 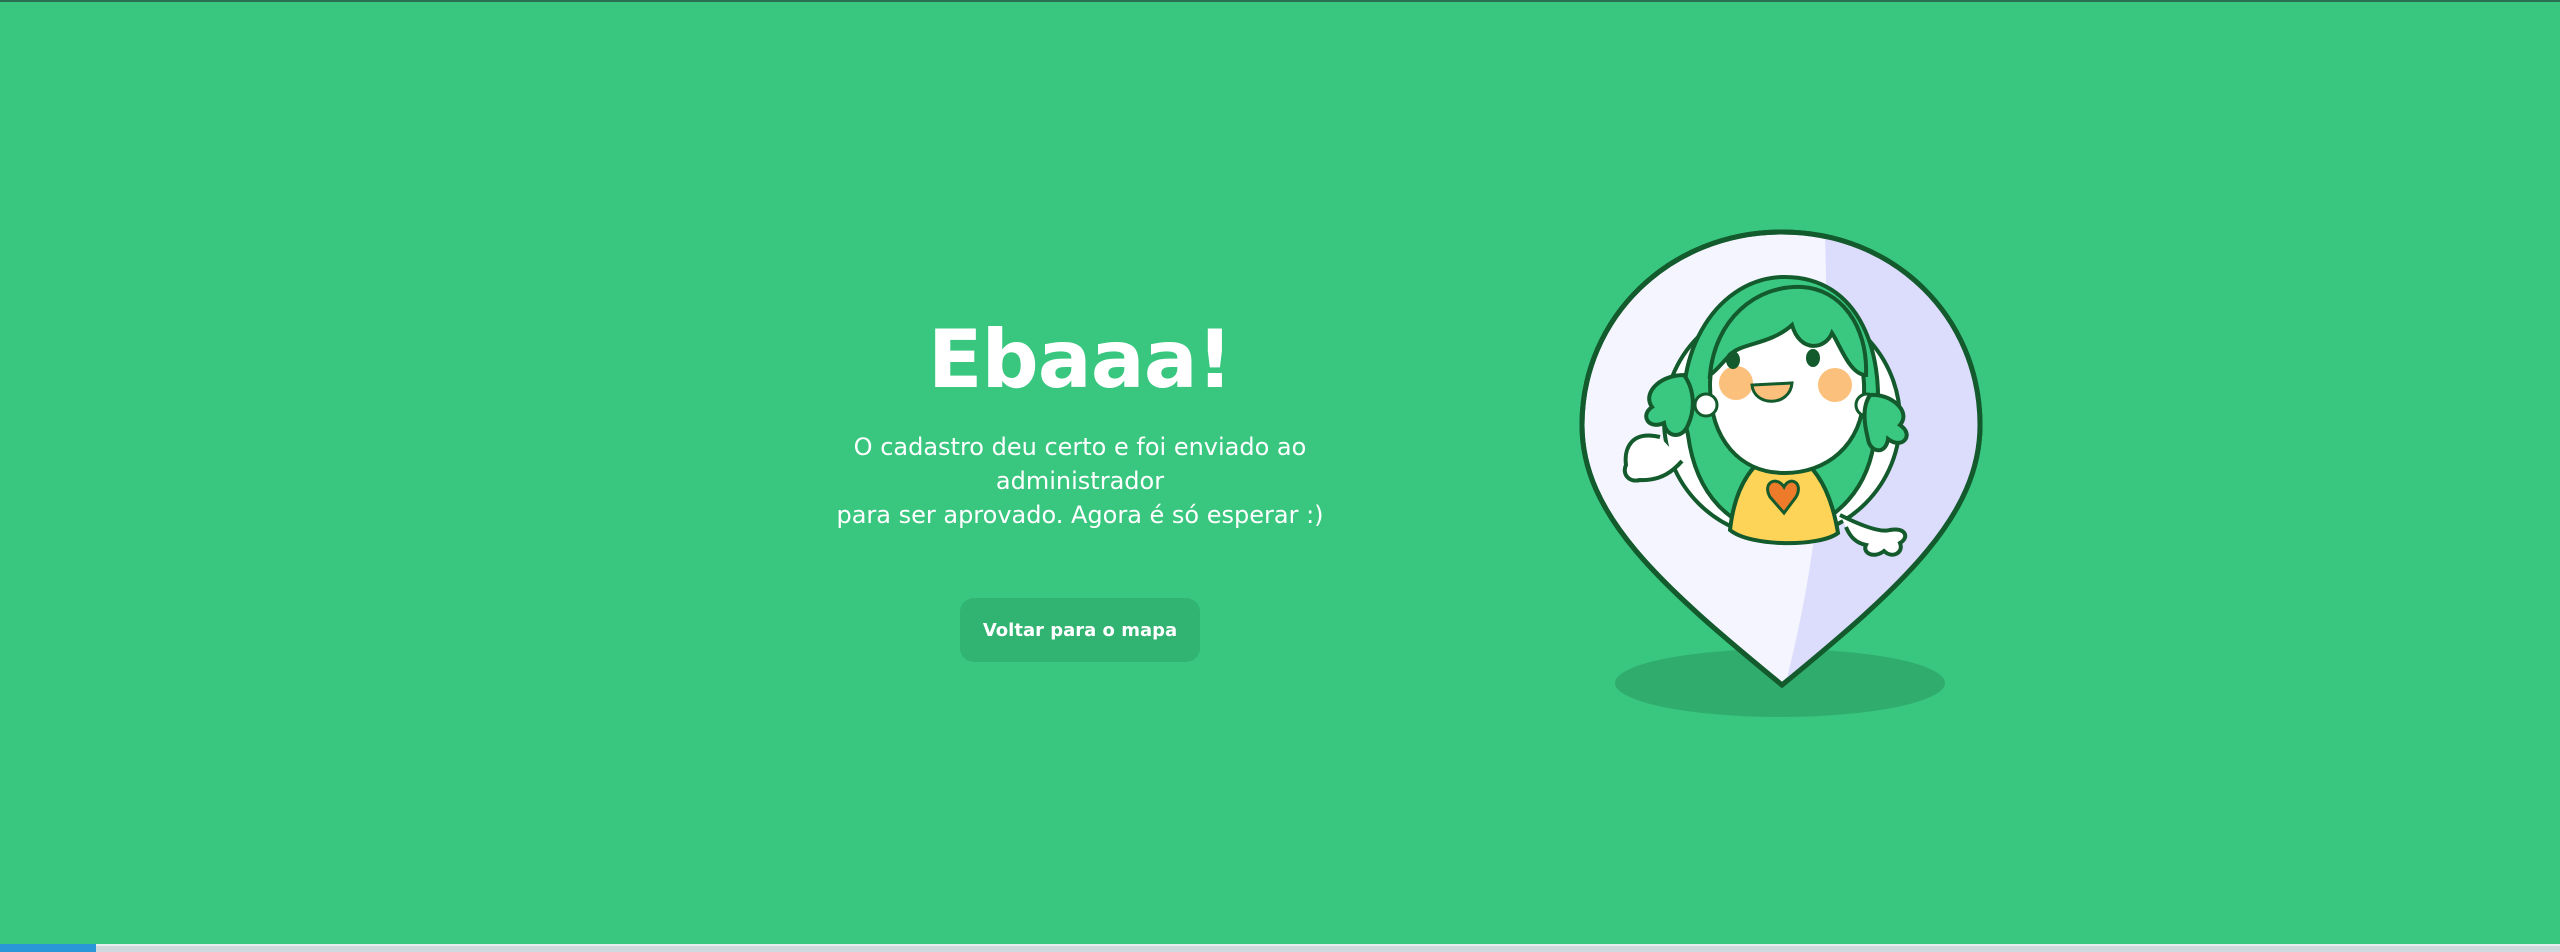 I want to click on map-pin-character-icon, so click(x=1785, y=475).